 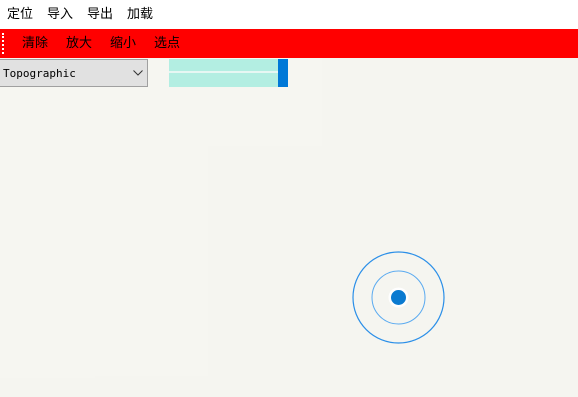 What do you see at coordinates (289, 14) in the screenshot?
I see `menu-bar: 定位 导入 导出 加载` at bounding box center [289, 14].